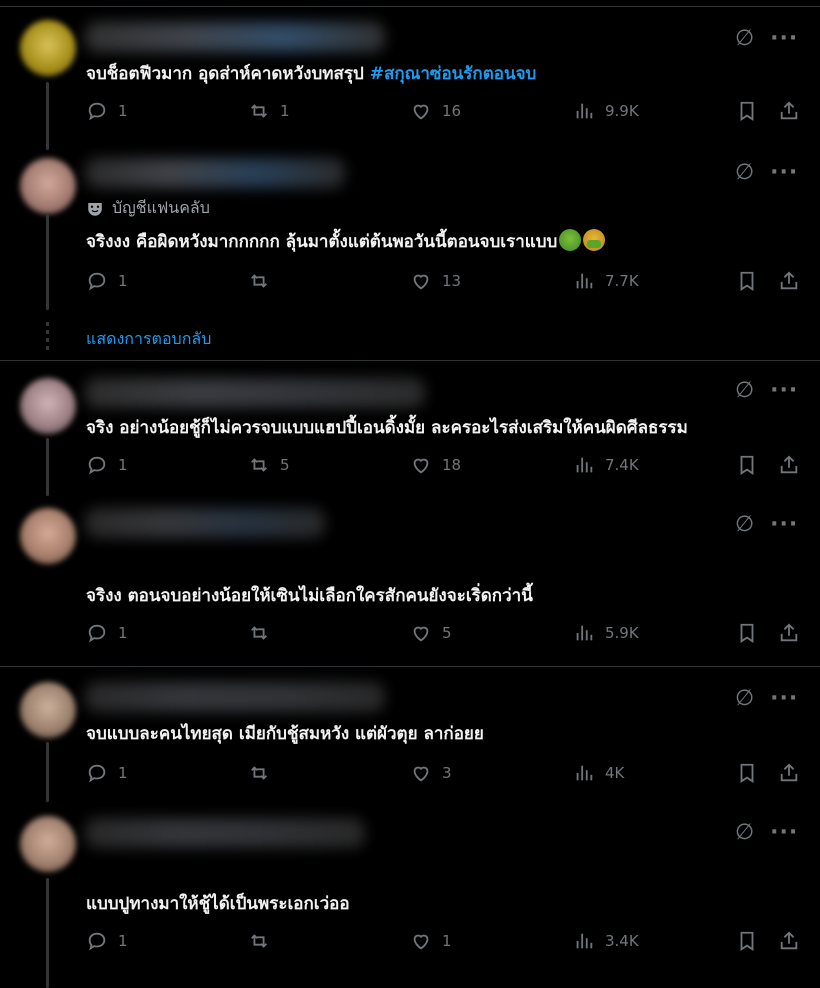 This screenshot has width=820, height=988. Describe the element at coordinates (435, 281) in the screenshot. I see `like-button: 13` at that location.